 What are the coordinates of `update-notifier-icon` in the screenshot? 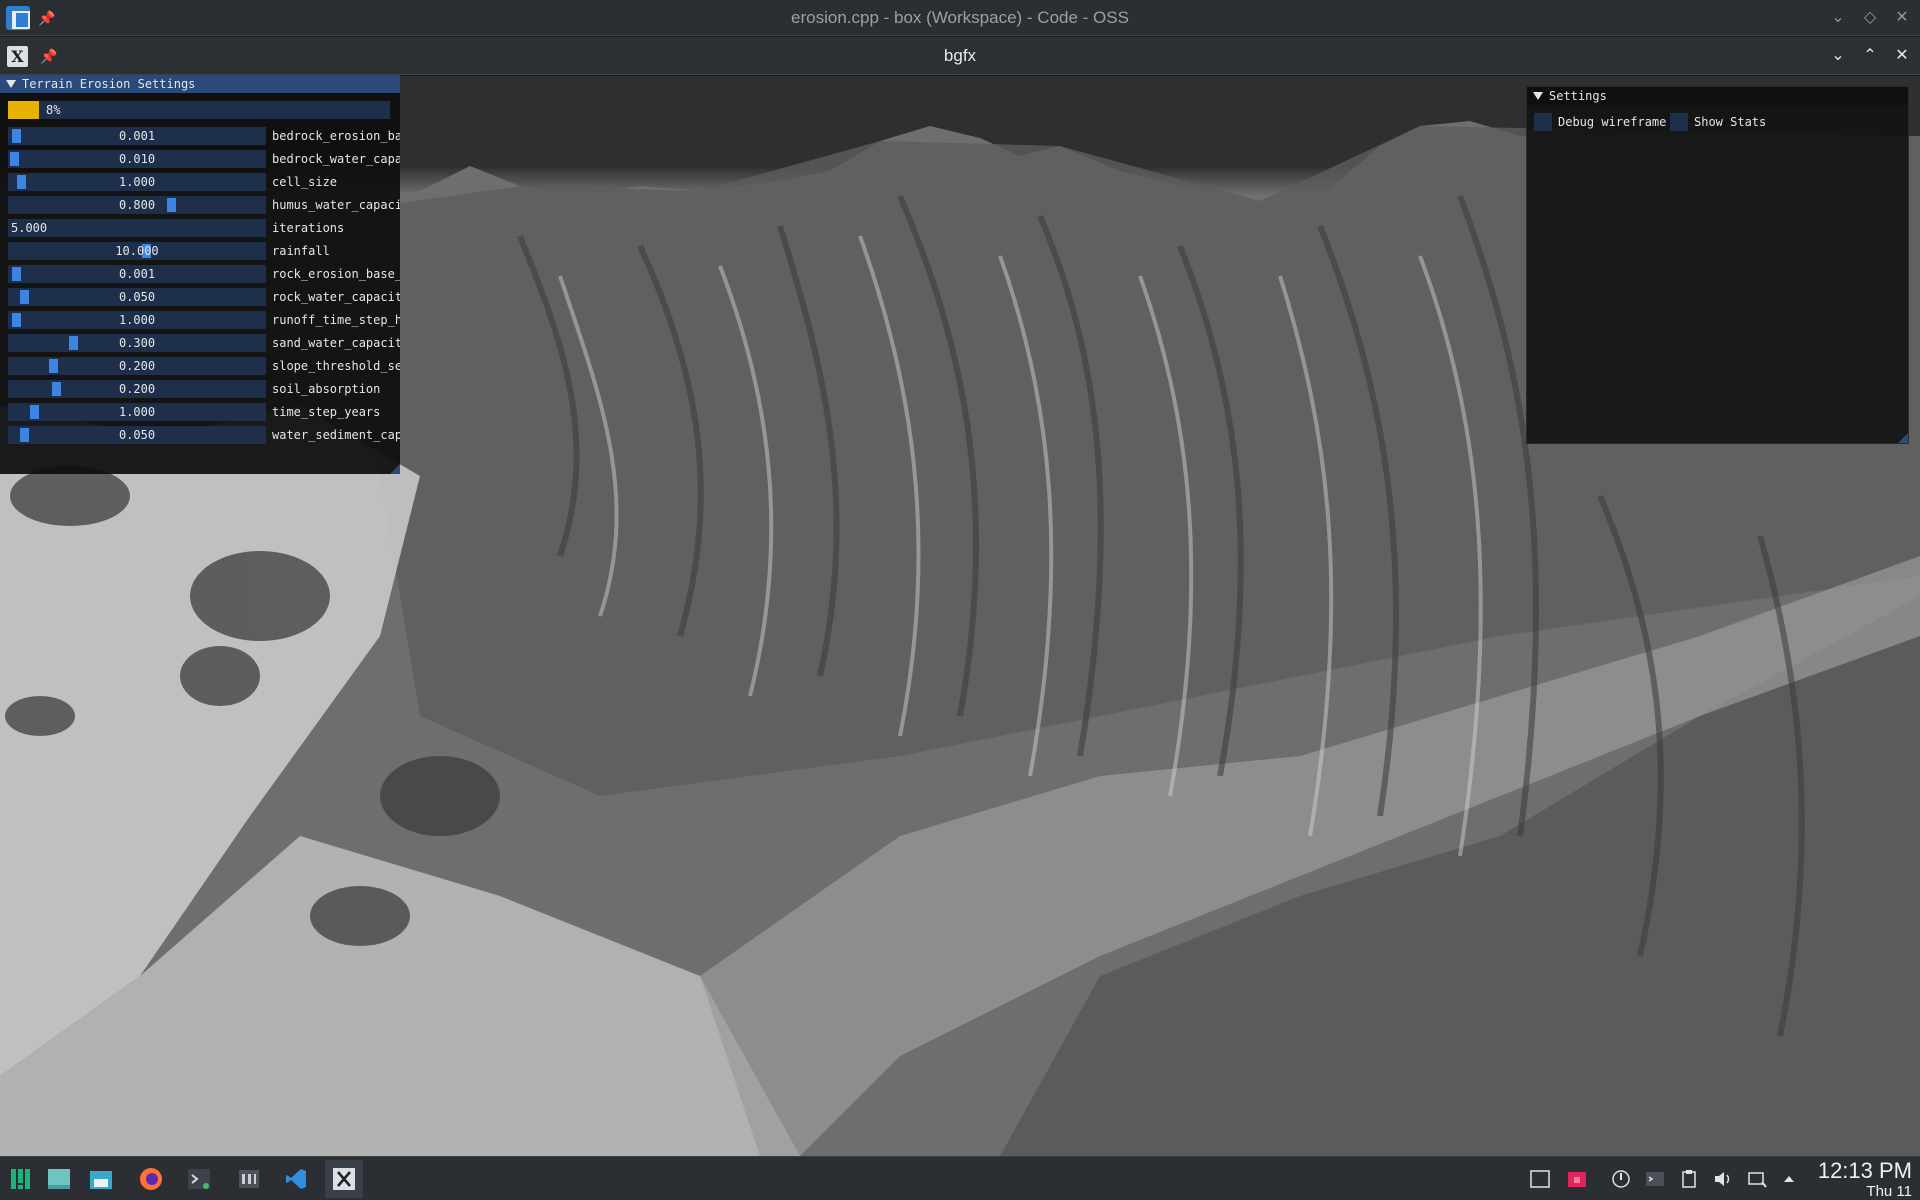 It's located at (1577, 1179).